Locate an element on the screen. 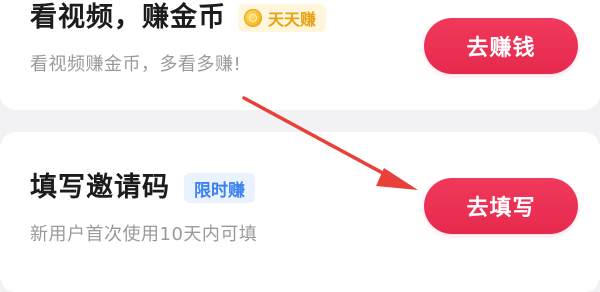  daily-earn-badge: 天天赚 is located at coordinates (282, 18).